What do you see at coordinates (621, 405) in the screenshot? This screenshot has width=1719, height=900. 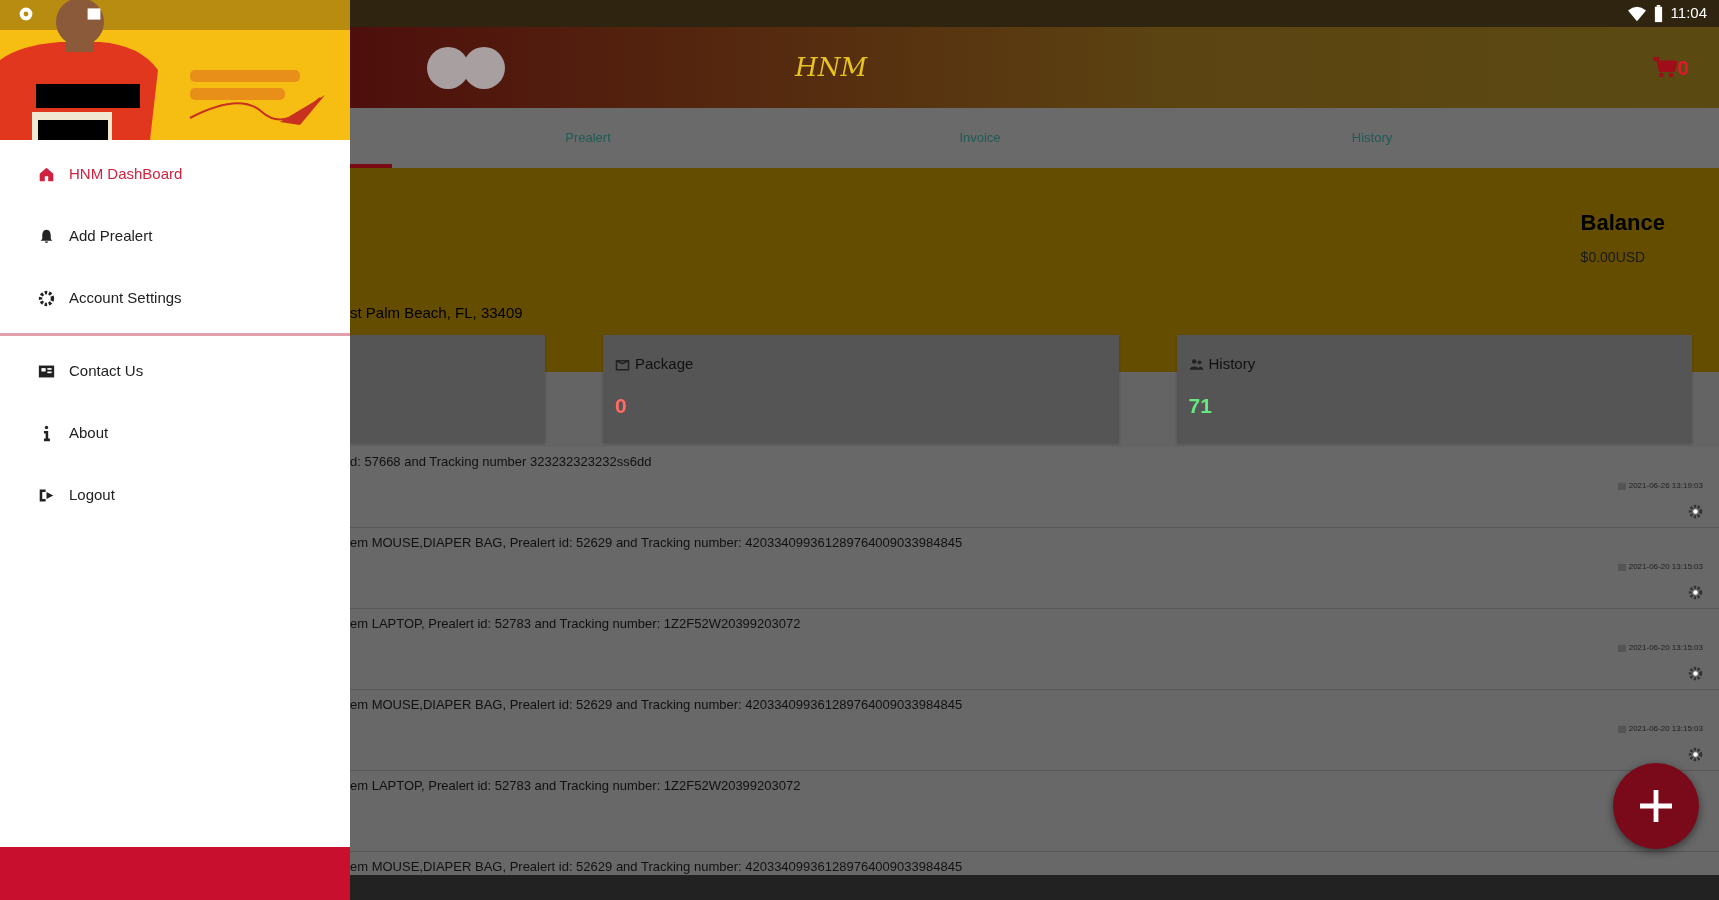 I see `card-value: 0` at bounding box center [621, 405].